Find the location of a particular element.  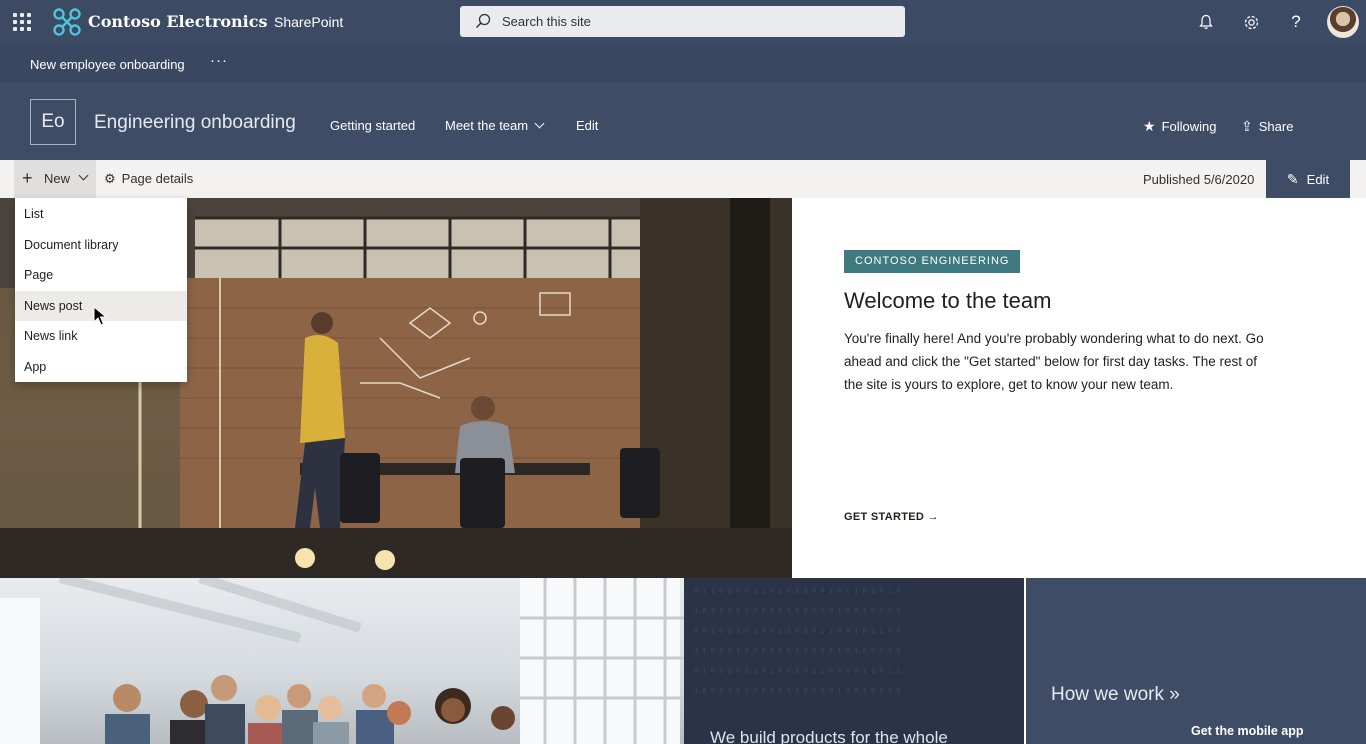

menu-item-document-library: Document library is located at coordinates (101, 245).